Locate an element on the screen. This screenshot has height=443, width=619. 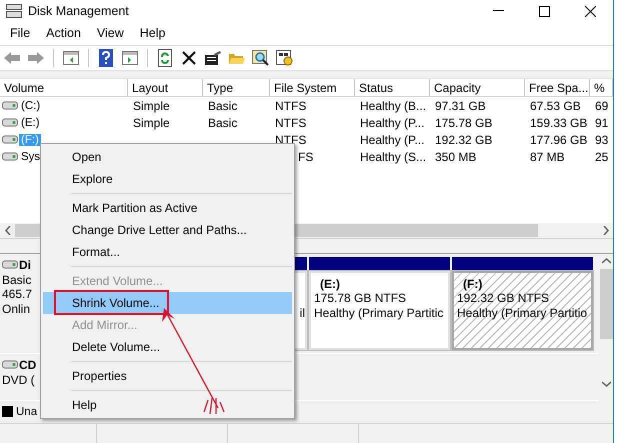
partition-size: 175.78 GB NTFS is located at coordinates (360, 298).